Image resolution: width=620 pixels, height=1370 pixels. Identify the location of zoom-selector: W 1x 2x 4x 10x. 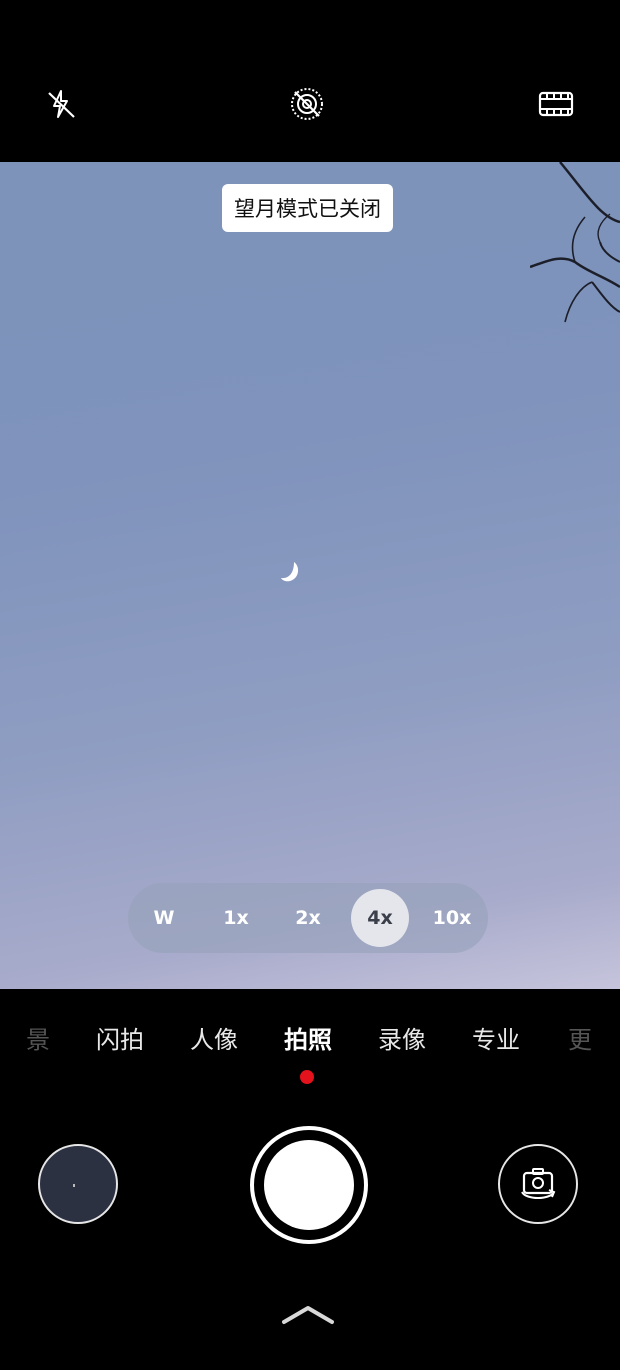
(308, 918).